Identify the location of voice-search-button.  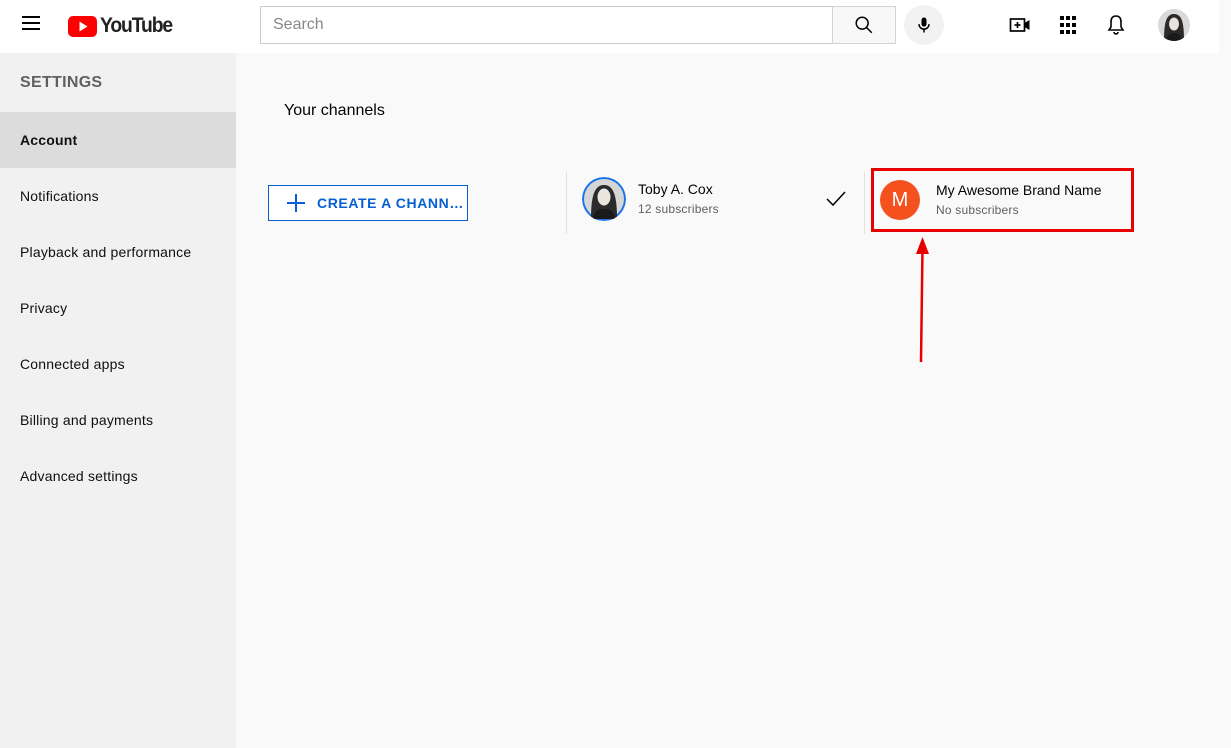
(924, 25).